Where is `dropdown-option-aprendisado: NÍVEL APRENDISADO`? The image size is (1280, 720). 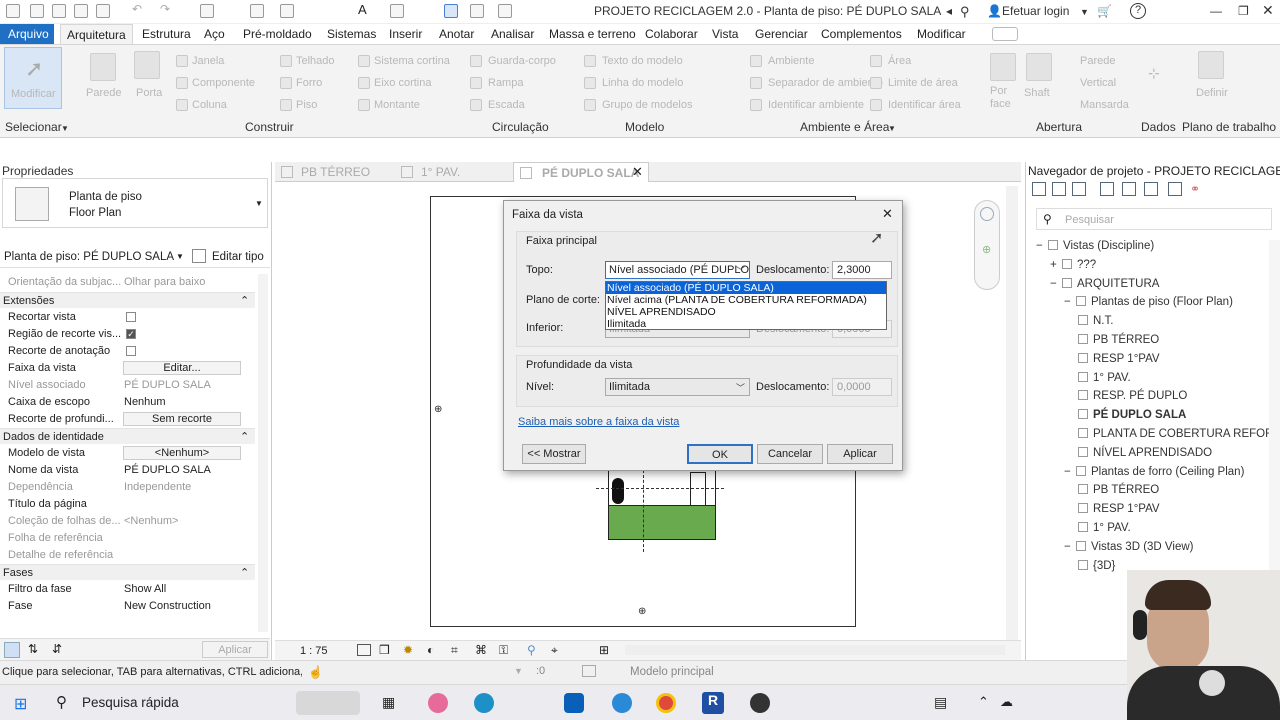
dropdown-option-aprendisado: NÍVEL APRENDISADO is located at coordinates (746, 312).